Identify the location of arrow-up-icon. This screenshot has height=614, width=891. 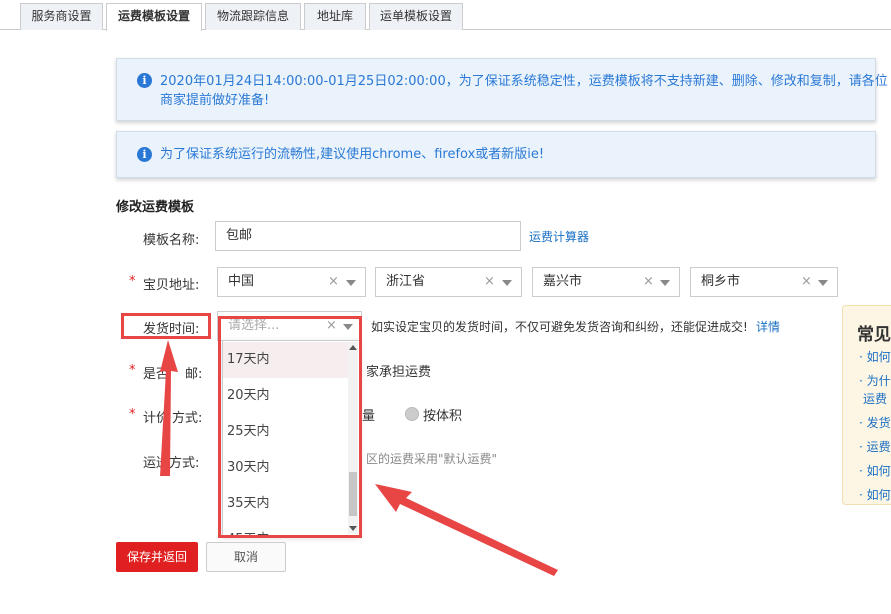
(169, 408).